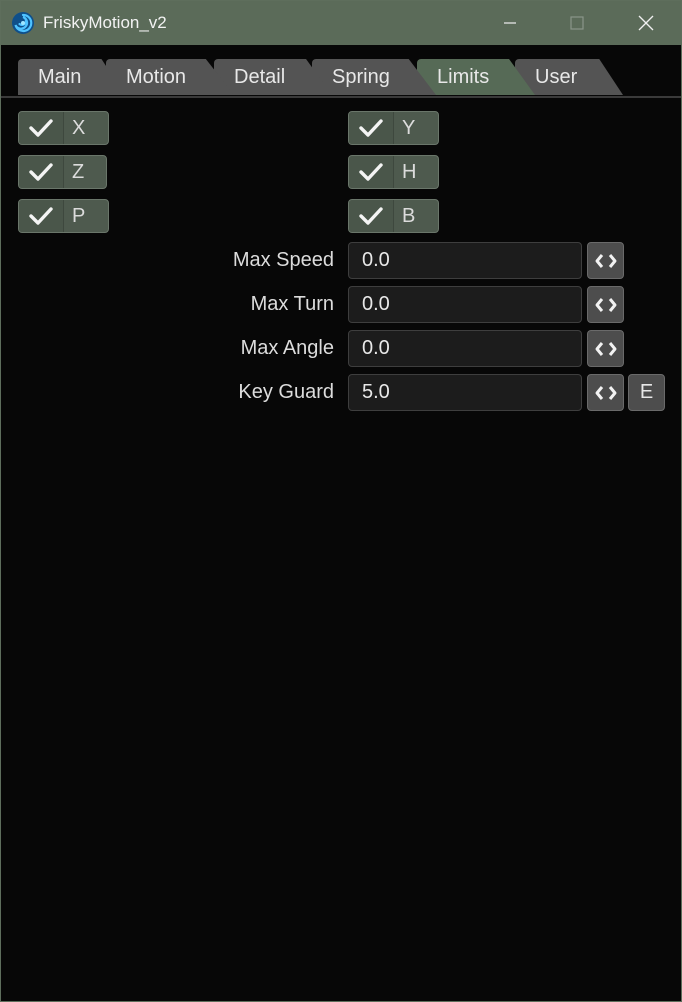 This screenshot has height=1002, width=682. I want to click on maximize-button, so click(577, 23).